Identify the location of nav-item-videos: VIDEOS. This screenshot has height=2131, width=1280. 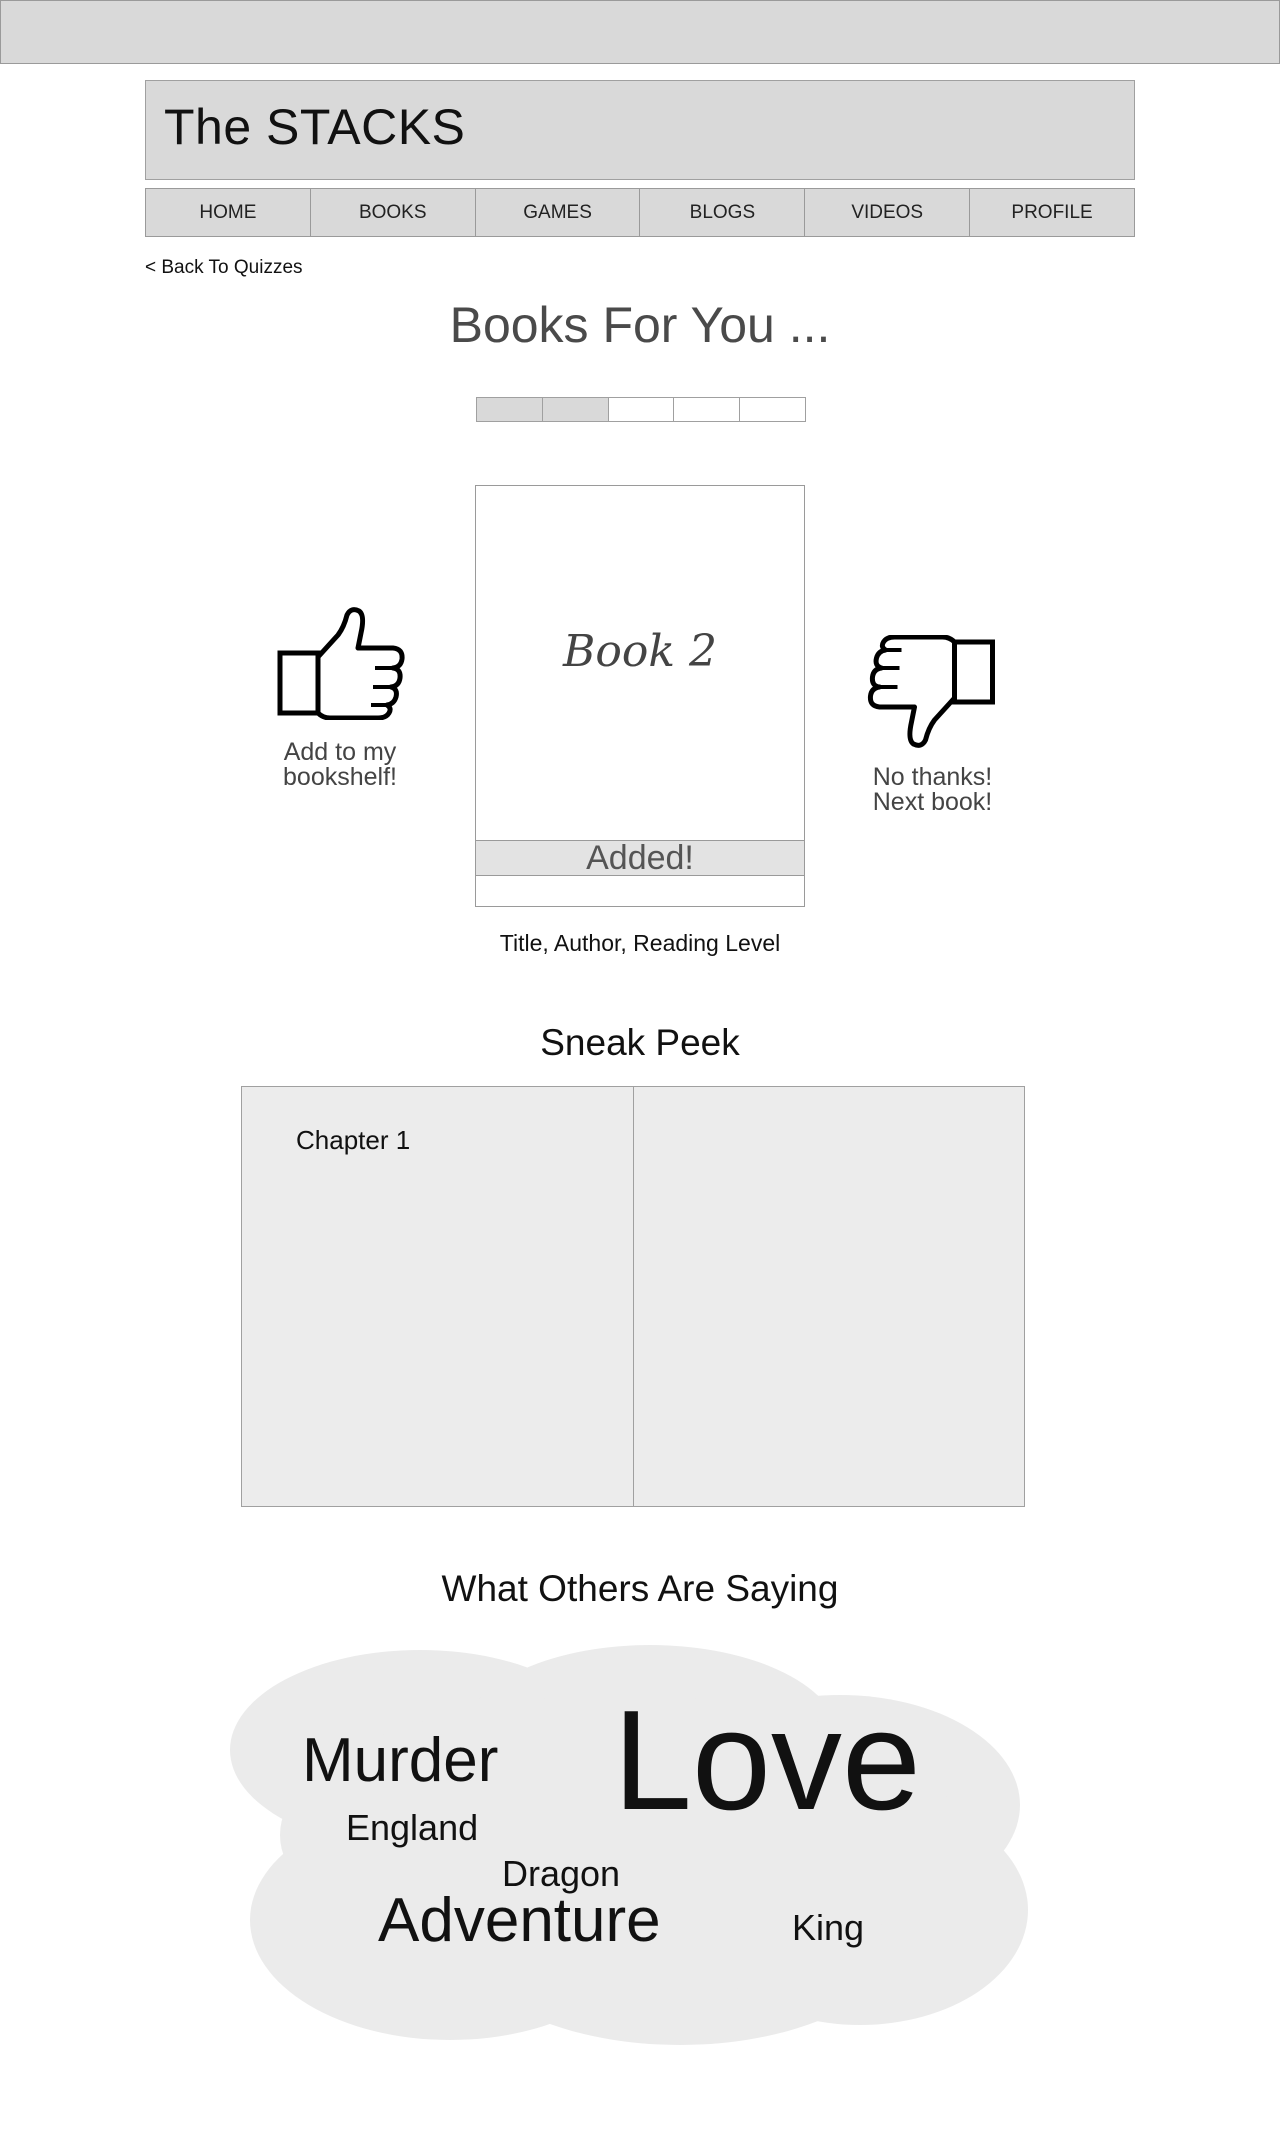
(888, 212).